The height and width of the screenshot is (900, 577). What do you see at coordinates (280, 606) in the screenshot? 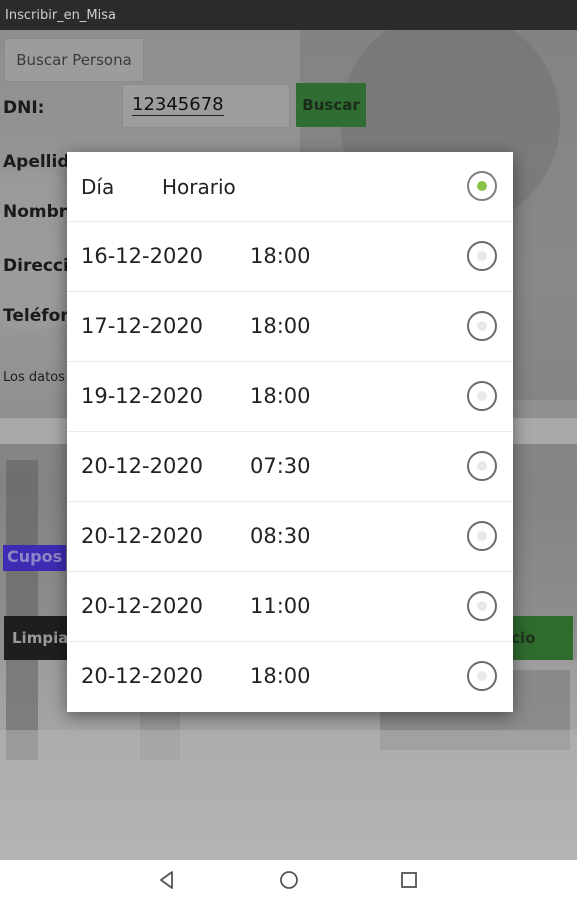
I see `row-time: 11:00` at bounding box center [280, 606].